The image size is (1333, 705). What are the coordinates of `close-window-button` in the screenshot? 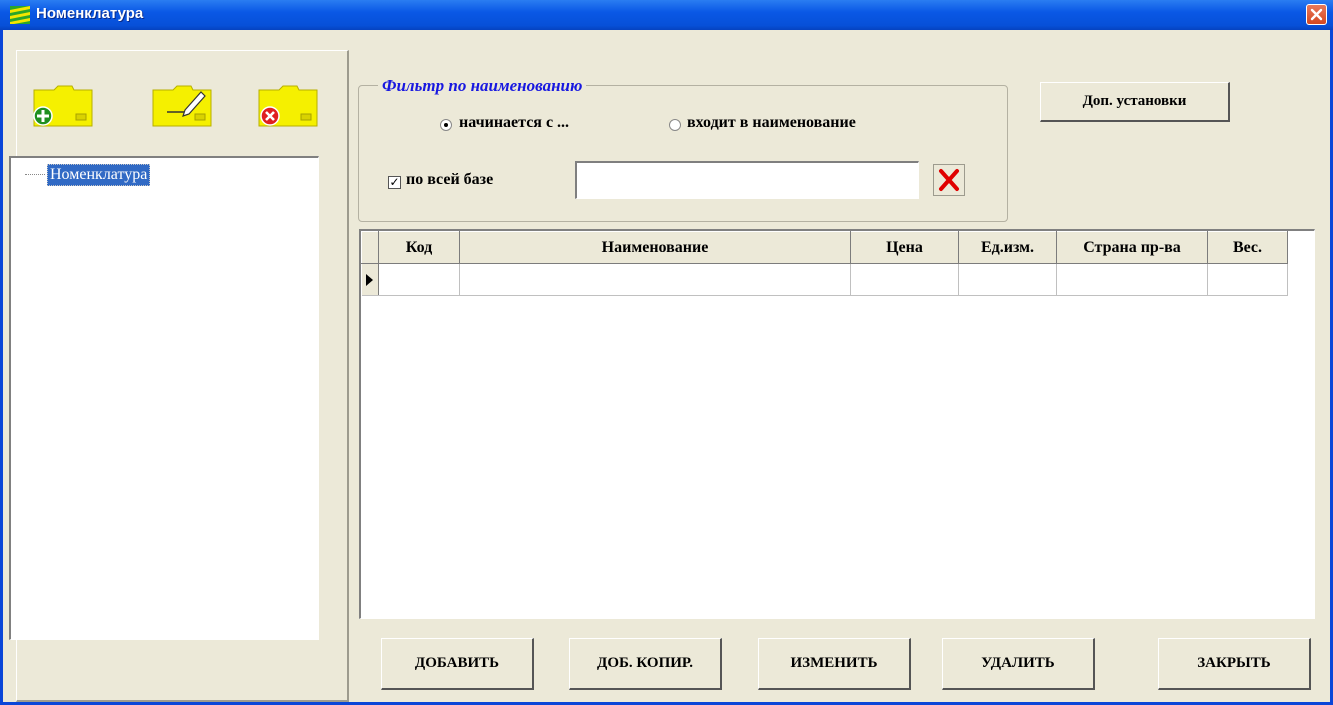 It's located at (1316, 14).